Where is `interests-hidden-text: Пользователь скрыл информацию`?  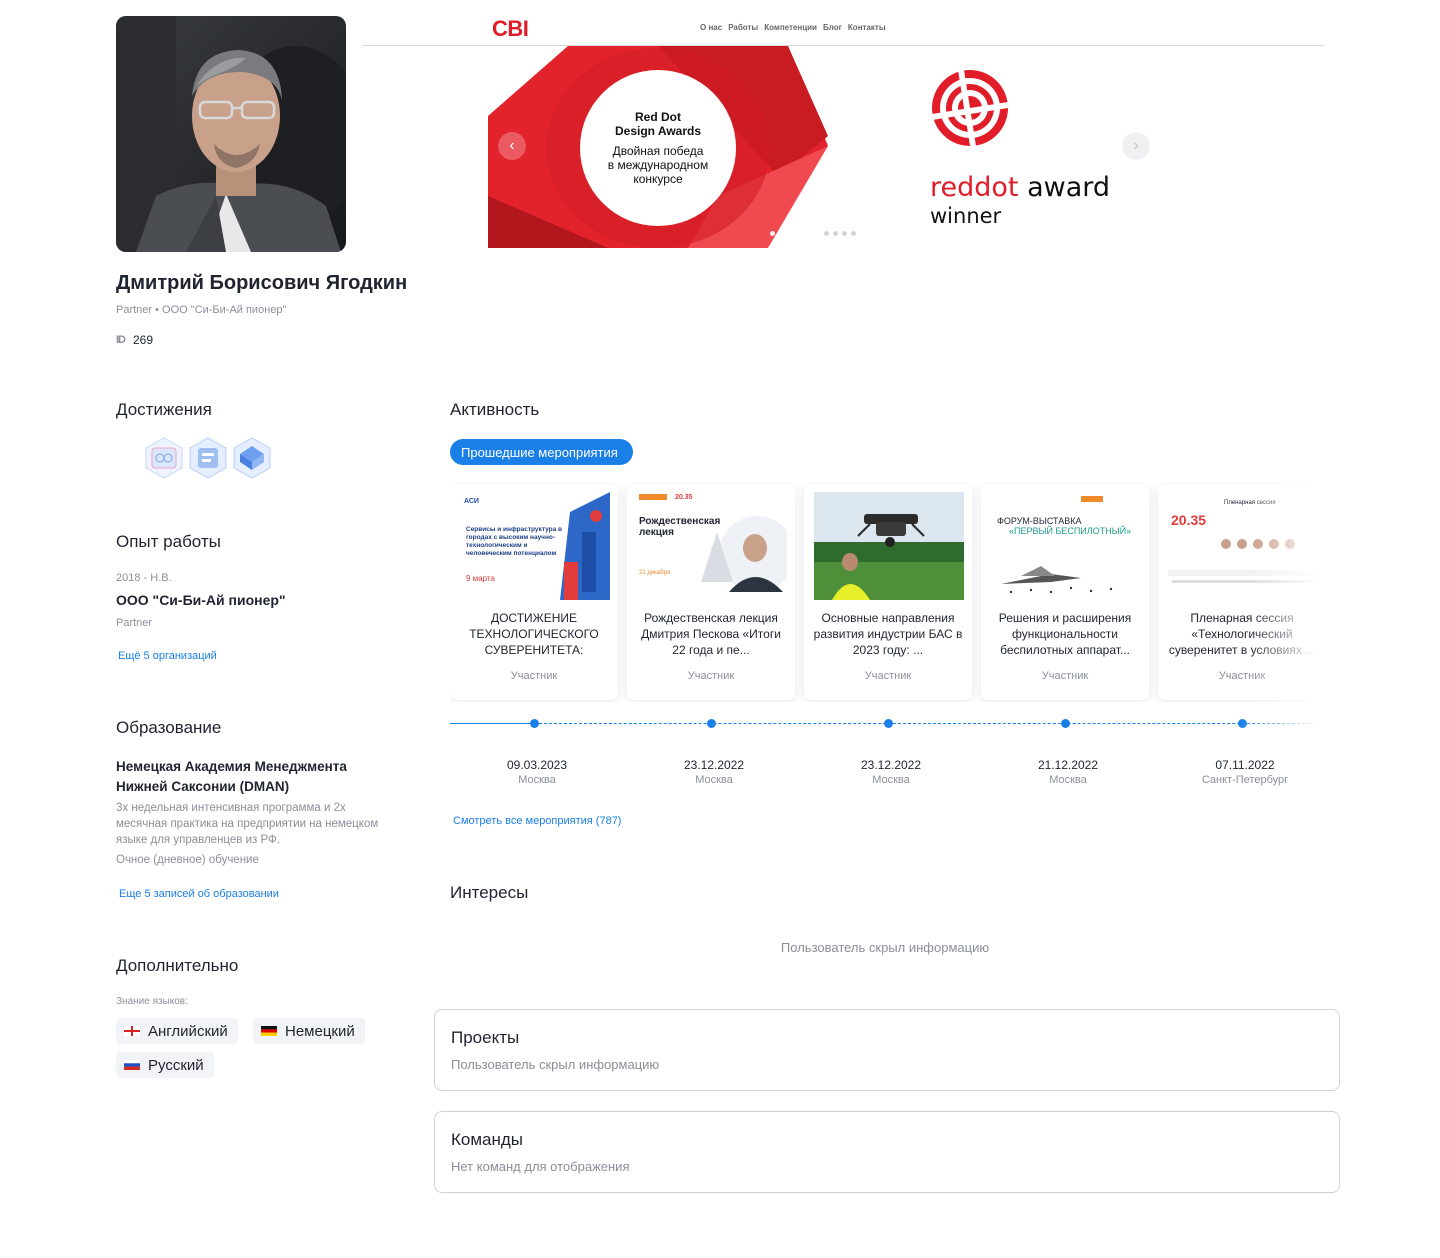
interests-hidden-text: Пользователь скрыл информацию is located at coordinates (885, 947).